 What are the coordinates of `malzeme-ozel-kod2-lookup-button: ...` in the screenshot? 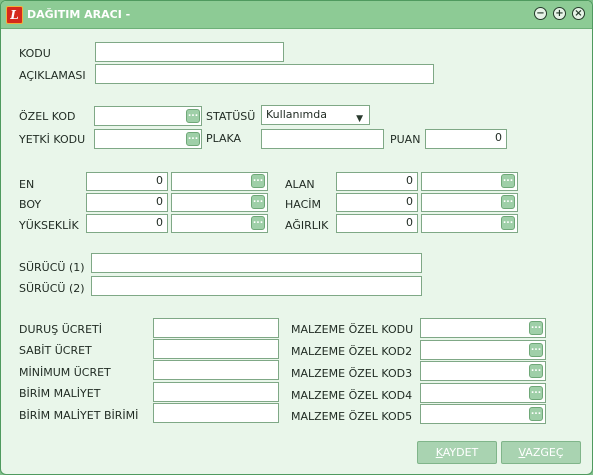 It's located at (536, 350).